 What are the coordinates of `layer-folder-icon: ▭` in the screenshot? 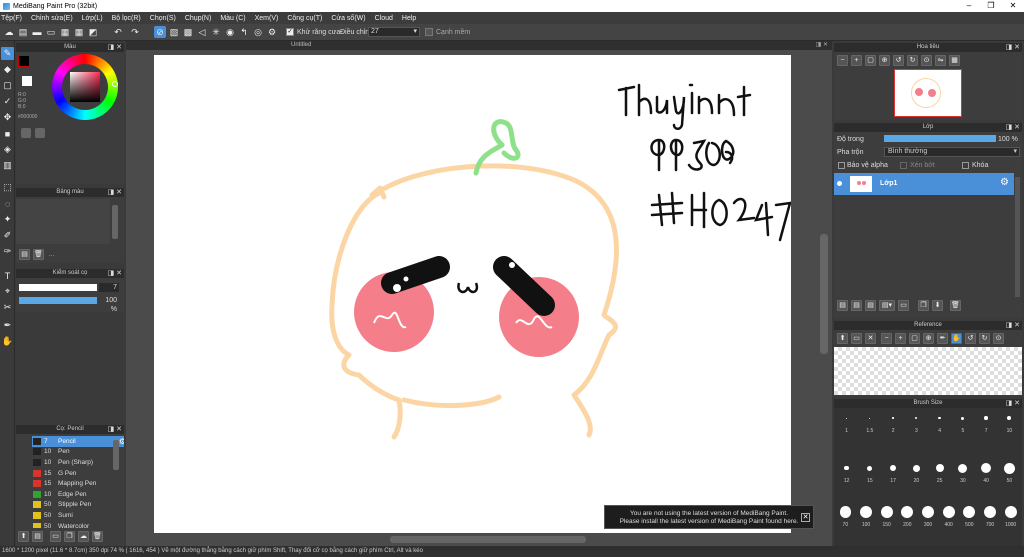 It's located at (903, 305).